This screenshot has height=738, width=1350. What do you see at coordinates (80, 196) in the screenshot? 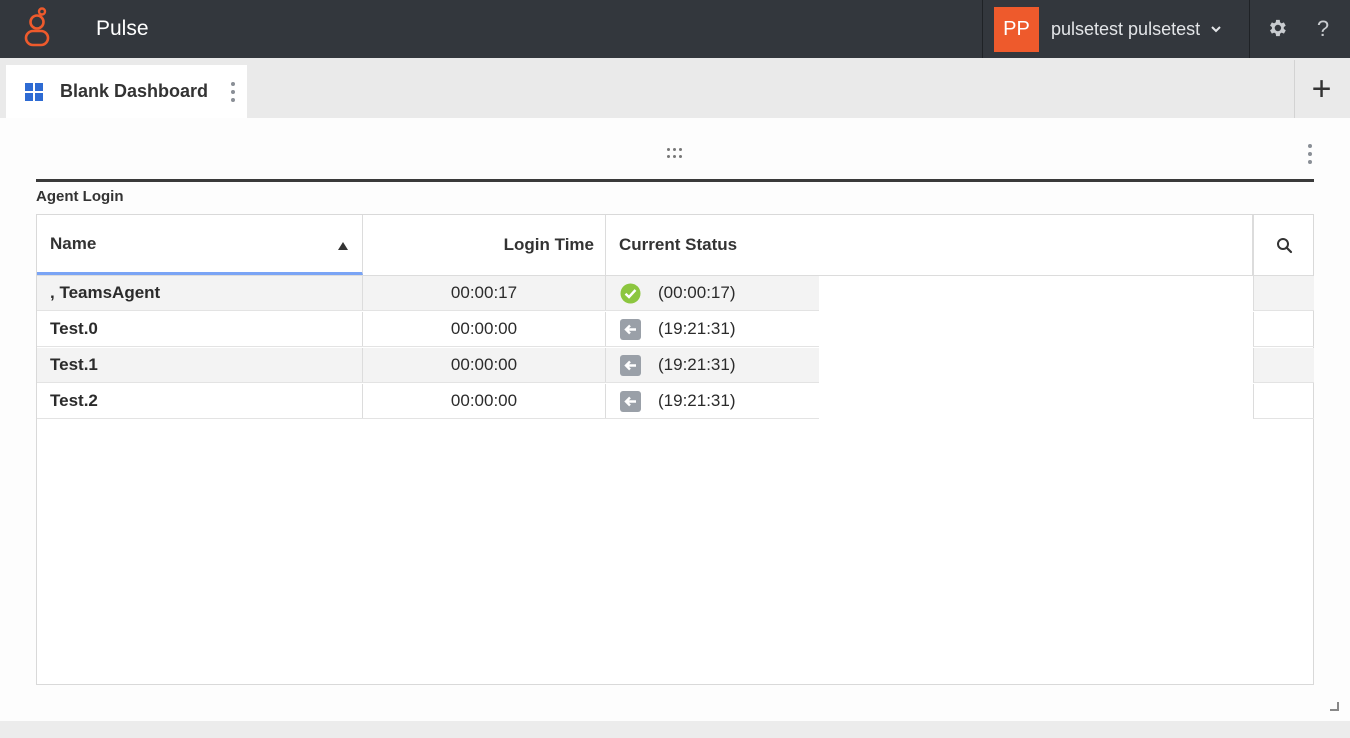
I see `widget-title: Agent Login` at bounding box center [80, 196].